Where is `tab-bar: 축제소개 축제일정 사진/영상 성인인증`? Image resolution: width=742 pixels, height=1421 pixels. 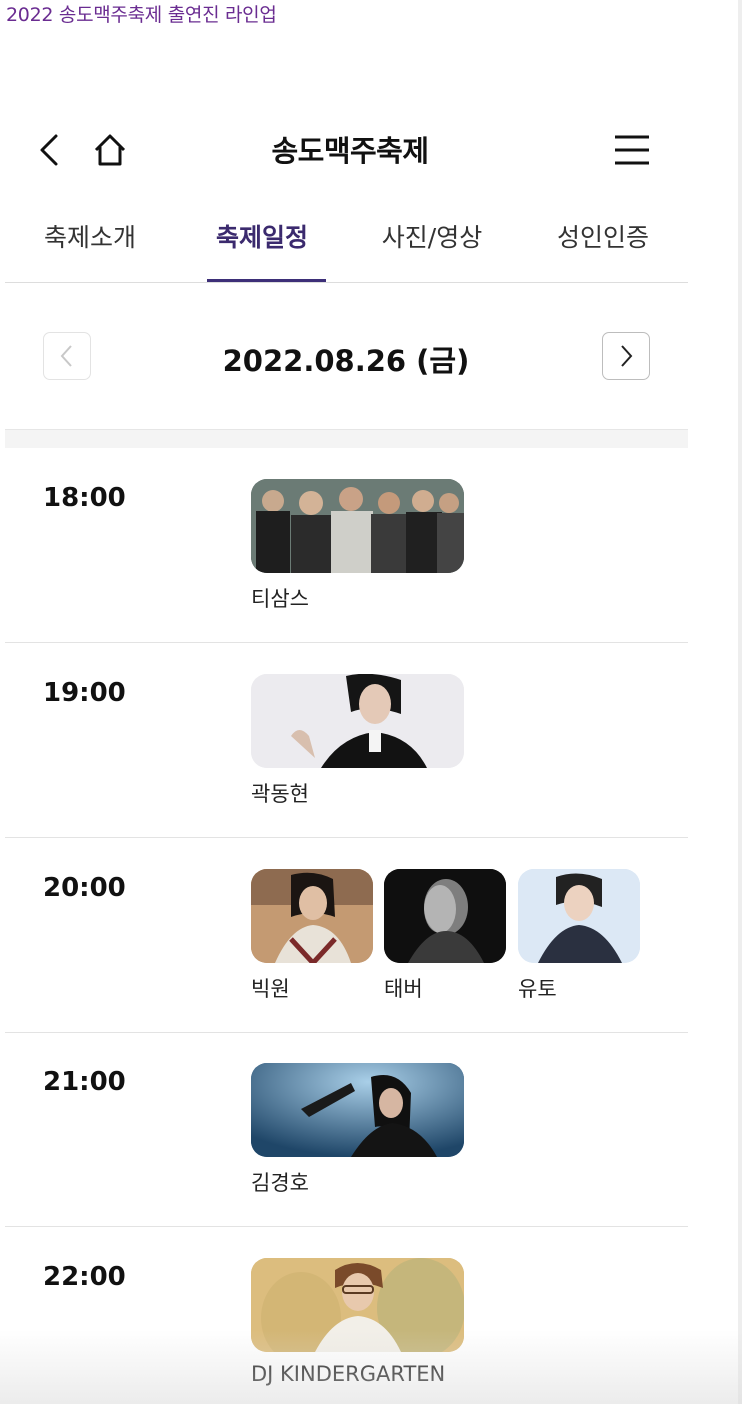 tab-bar: 축제소개 축제일정 사진/영상 성인인증 is located at coordinates (346, 241).